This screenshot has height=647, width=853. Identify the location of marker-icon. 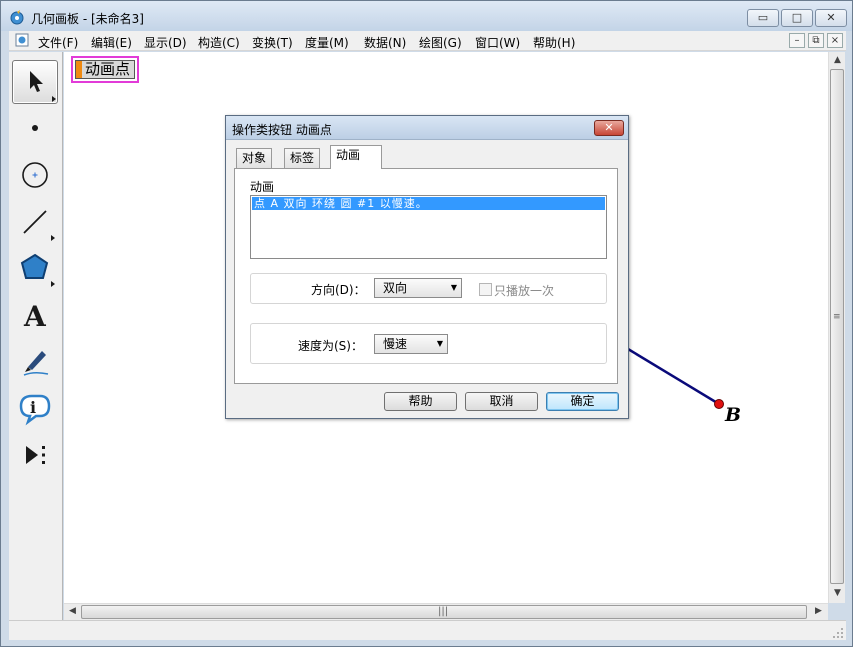
(36, 363).